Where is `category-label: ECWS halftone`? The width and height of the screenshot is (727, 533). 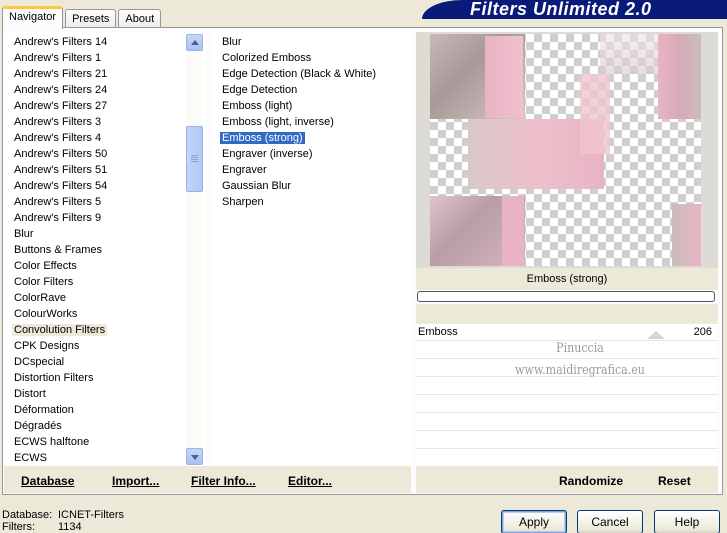 category-label: ECWS halftone is located at coordinates (52, 442).